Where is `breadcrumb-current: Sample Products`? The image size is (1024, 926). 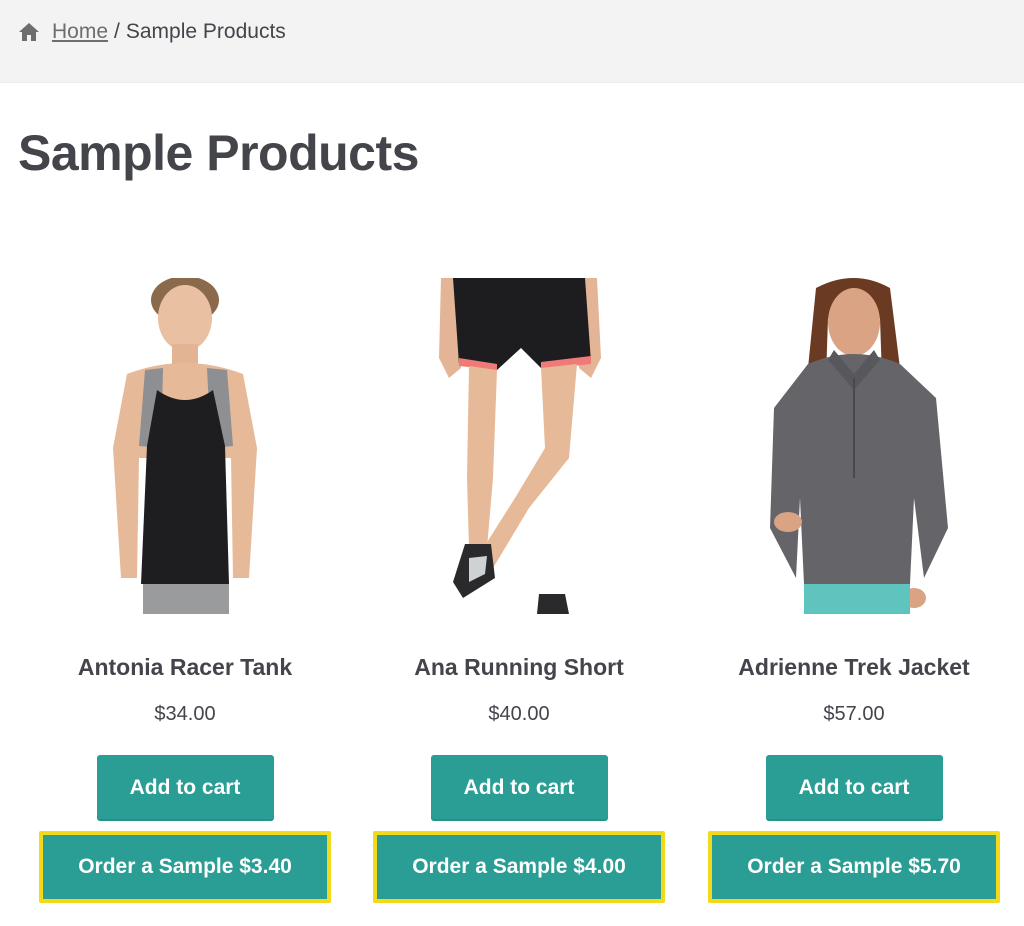
breadcrumb-current: Sample Products is located at coordinates (205, 31).